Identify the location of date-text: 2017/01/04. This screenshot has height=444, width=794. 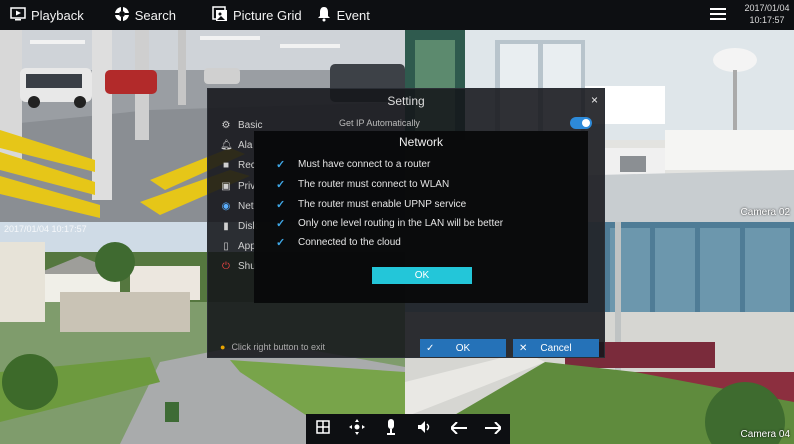
(767, 8).